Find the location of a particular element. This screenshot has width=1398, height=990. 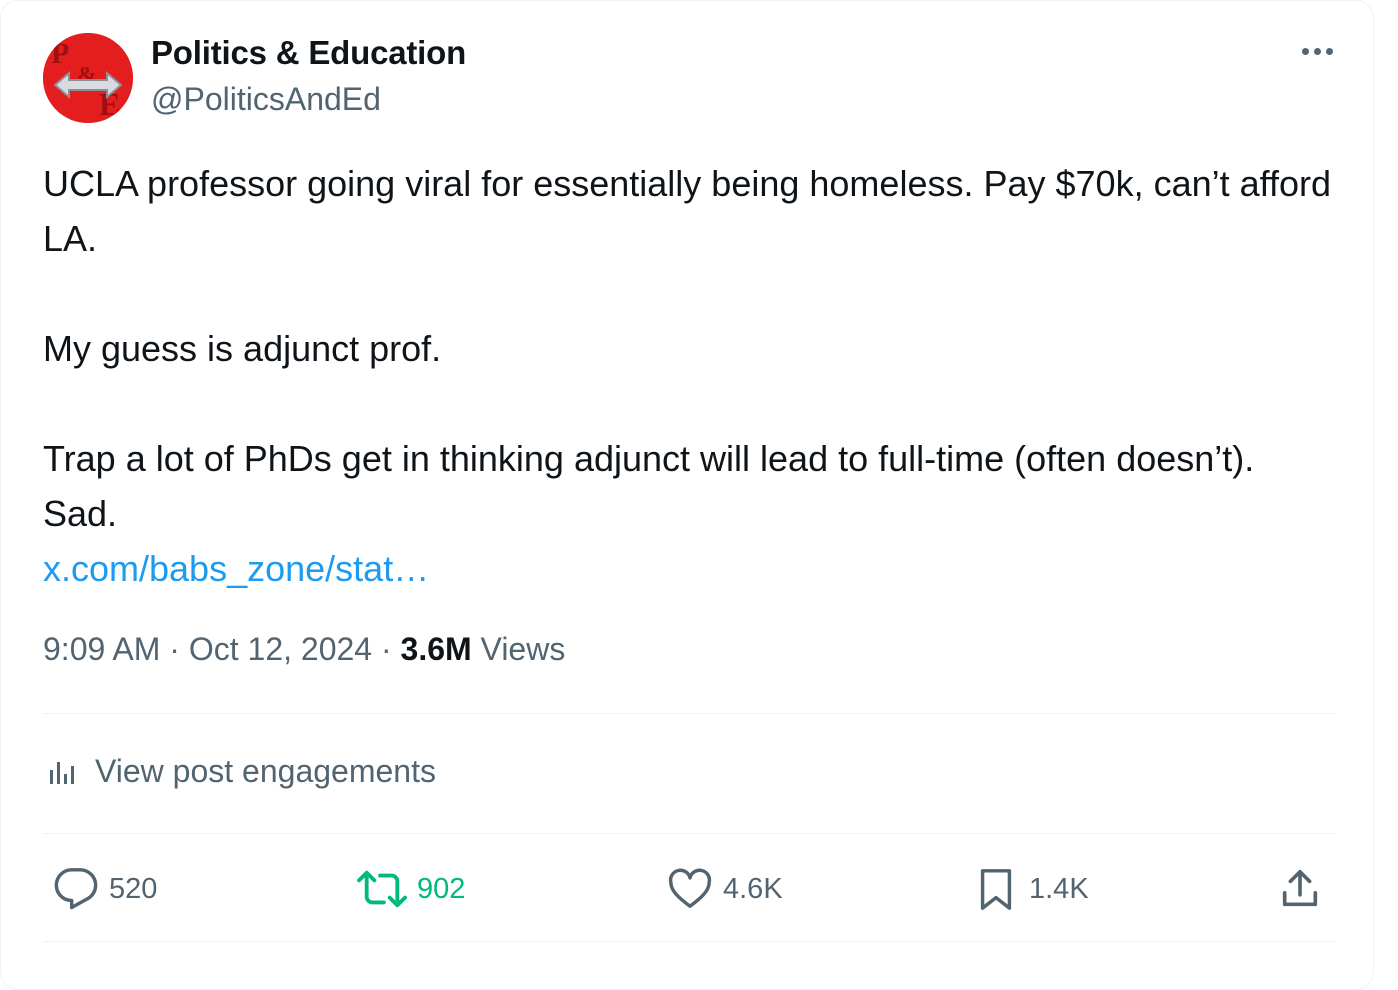

like-count: 4.6K is located at coordinates (753, 888).